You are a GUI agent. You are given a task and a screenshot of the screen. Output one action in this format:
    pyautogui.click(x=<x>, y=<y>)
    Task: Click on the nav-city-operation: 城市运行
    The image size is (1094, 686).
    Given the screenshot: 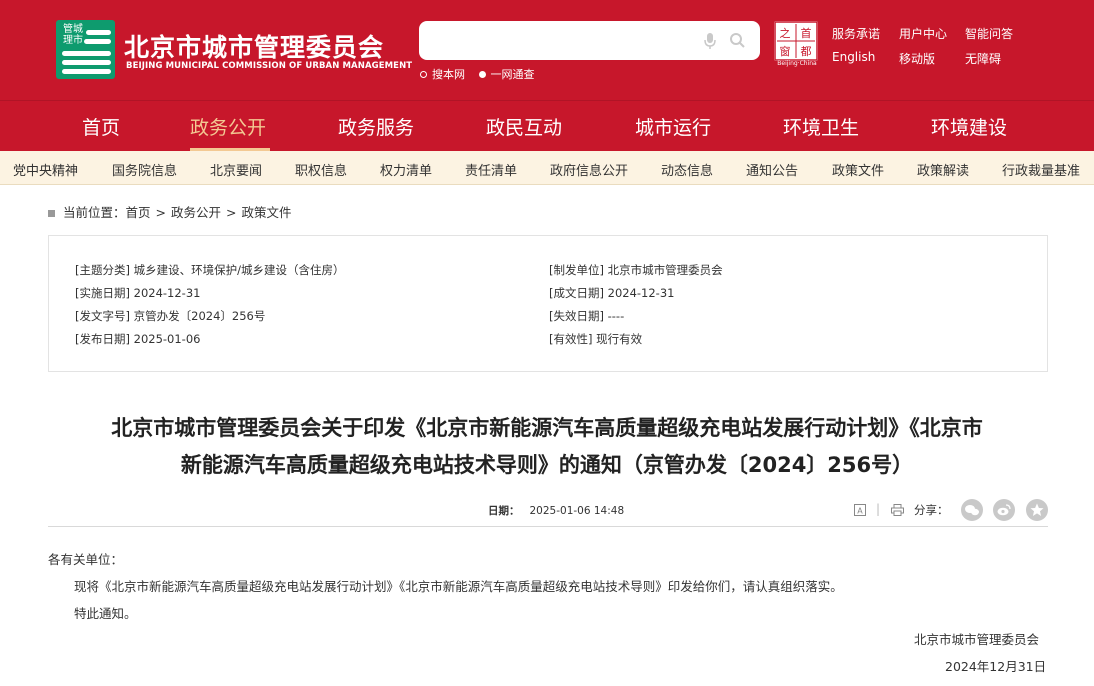 What is the action you would take?
    pyautogui.click(x=673, y=126)
    